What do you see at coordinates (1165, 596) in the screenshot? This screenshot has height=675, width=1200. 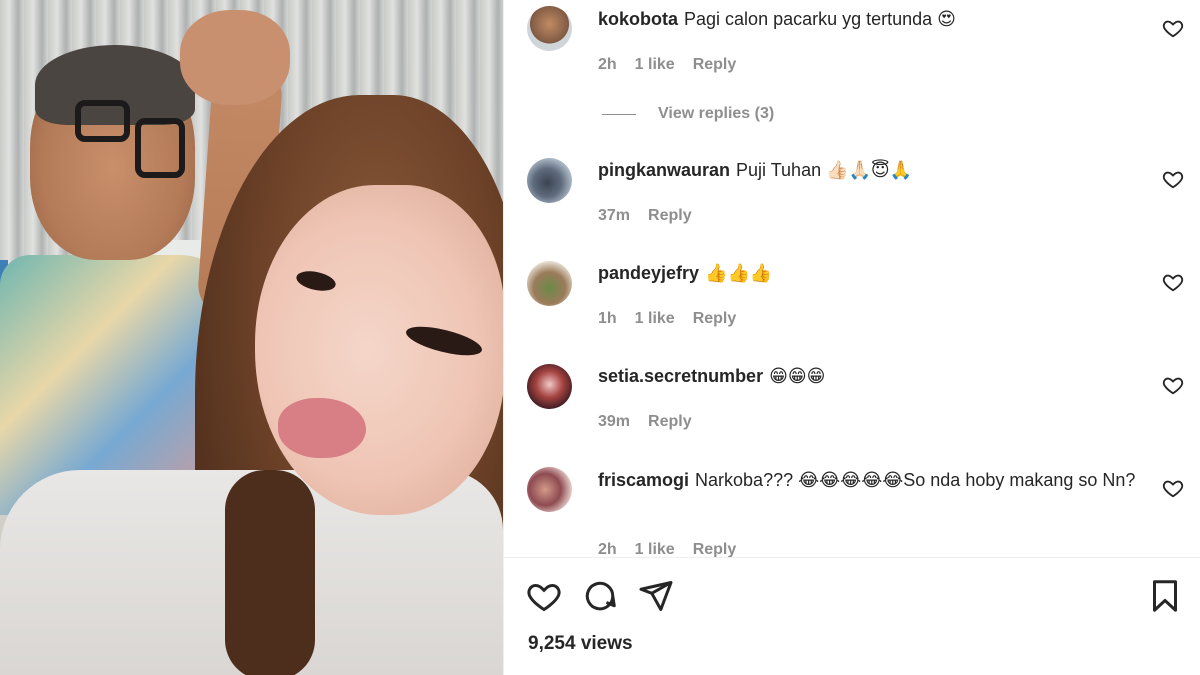 I see `bookmark-icon` at bounding box center [1165, 596].